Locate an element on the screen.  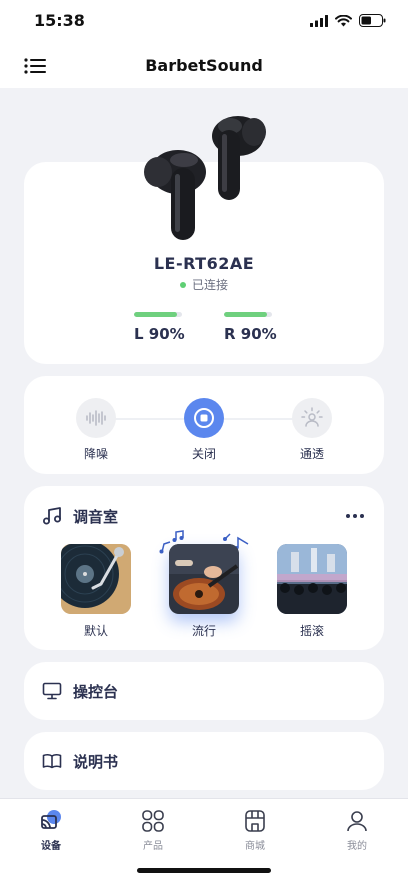
guitar-player-image is located at coordinates (204, 579).